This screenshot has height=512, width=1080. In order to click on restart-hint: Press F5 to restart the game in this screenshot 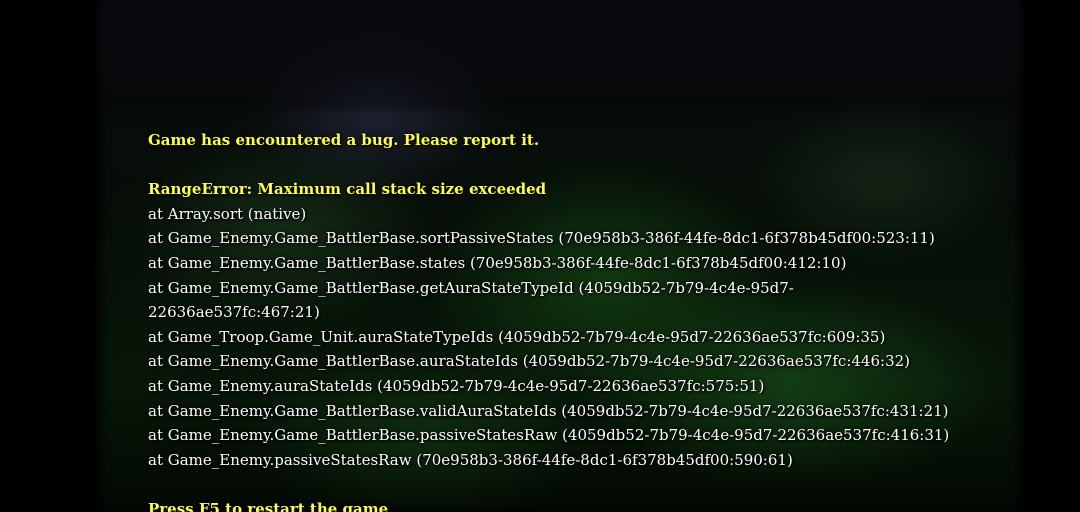, I will do `click(268, 505)`.